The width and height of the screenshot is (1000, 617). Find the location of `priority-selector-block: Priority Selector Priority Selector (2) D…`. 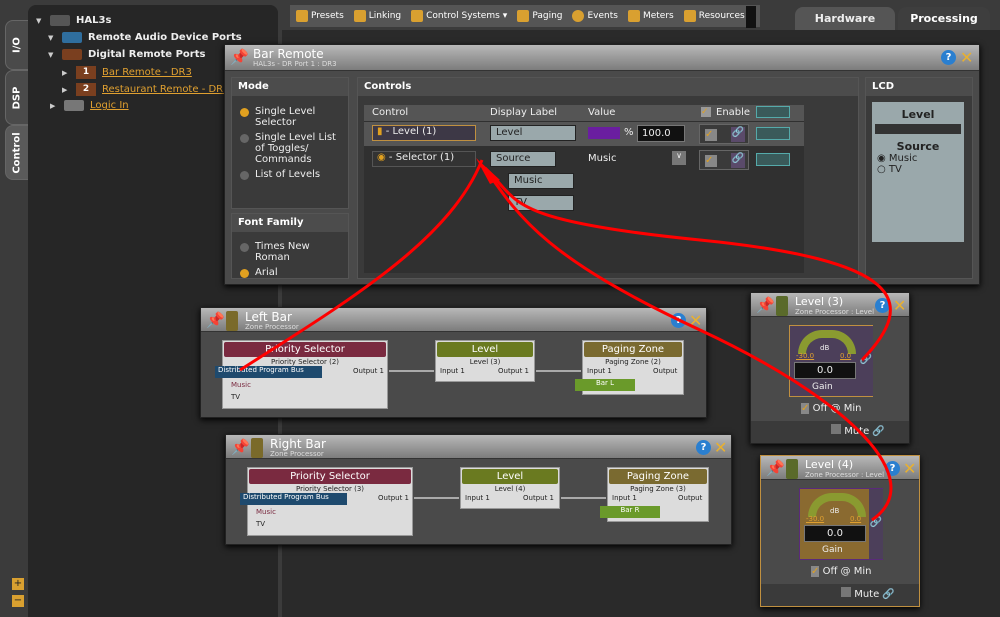

priority-selector-block: Priority Selector Priority Selector (2) D… is located at coordinates (301, 374).